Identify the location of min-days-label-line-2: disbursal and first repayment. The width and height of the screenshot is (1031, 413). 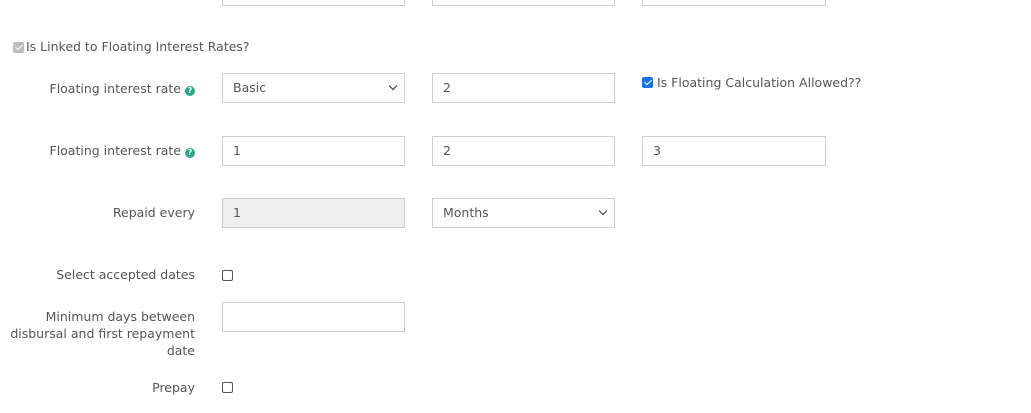
(102, 333).